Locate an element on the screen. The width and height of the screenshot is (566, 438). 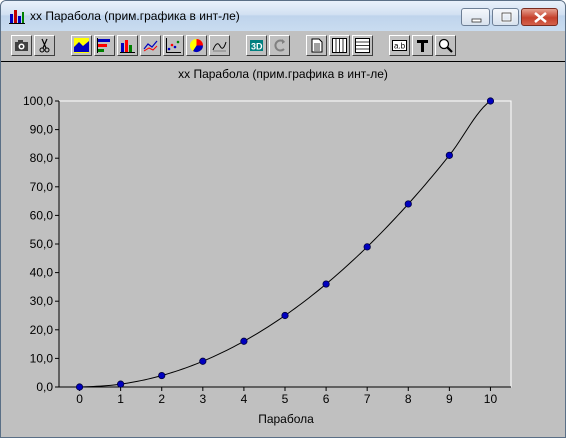
x-tick-label: 6 is located at coordinates (326, 399).